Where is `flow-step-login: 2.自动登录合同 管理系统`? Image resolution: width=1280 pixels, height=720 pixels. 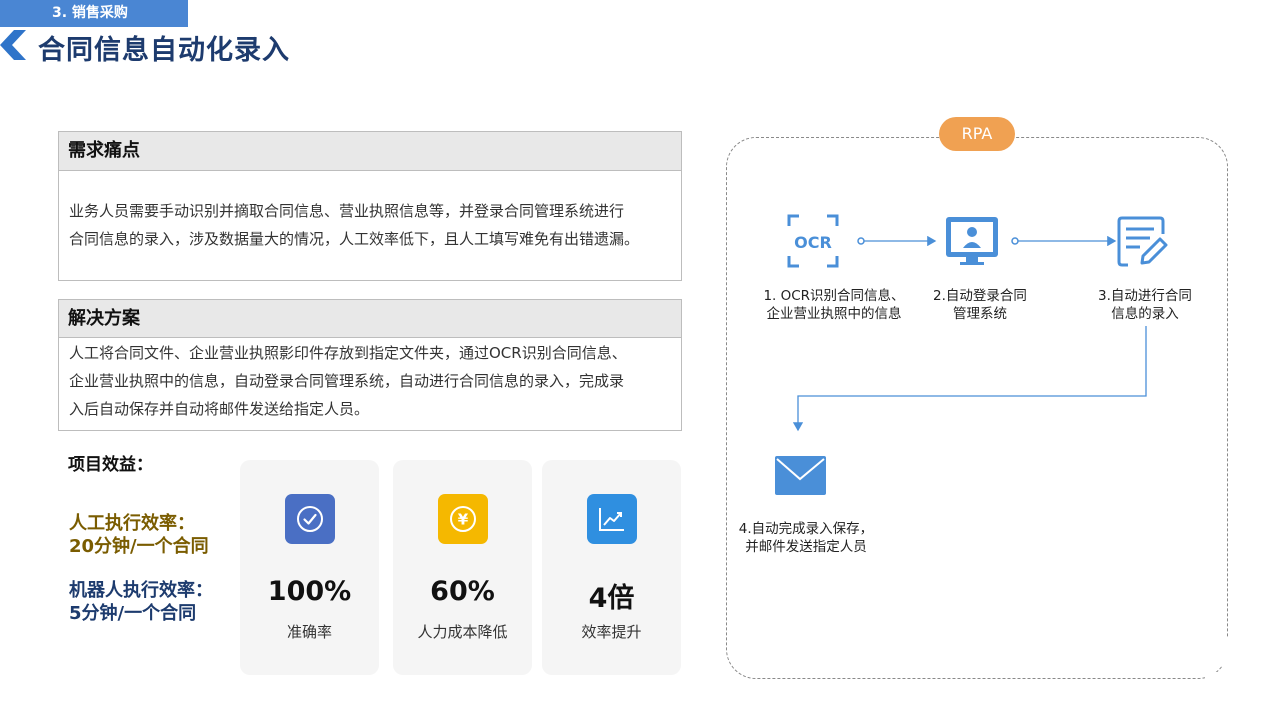 flow-step-login: 2.自动登录合同 管理系统 is located at coordinates (980, 305).